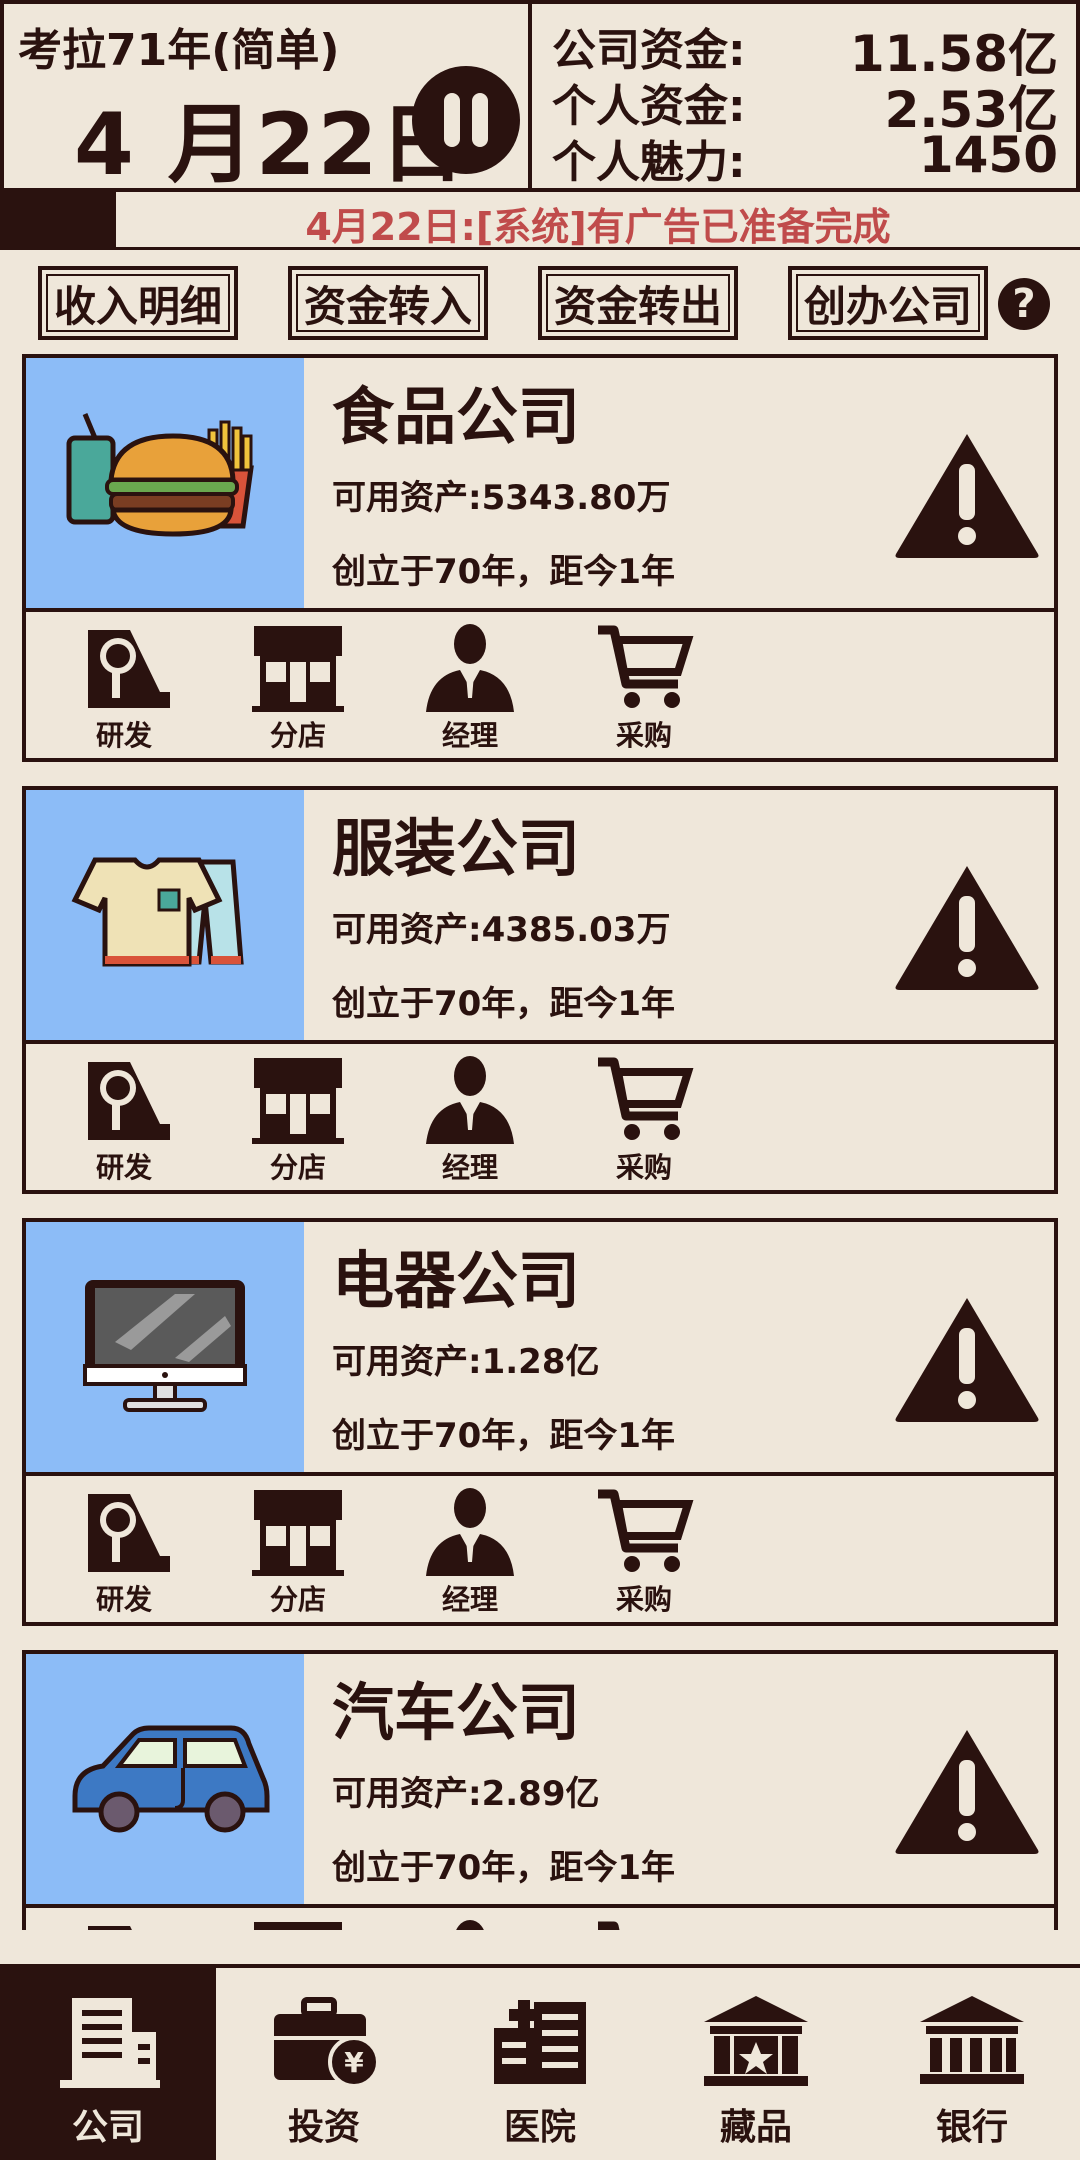 This screenshot has height=2160, width=1080. What do you see at coordinates (755, 2127) in the screenshot?
I see `tab-label: 藏品` at bounding box center [755, 2127].